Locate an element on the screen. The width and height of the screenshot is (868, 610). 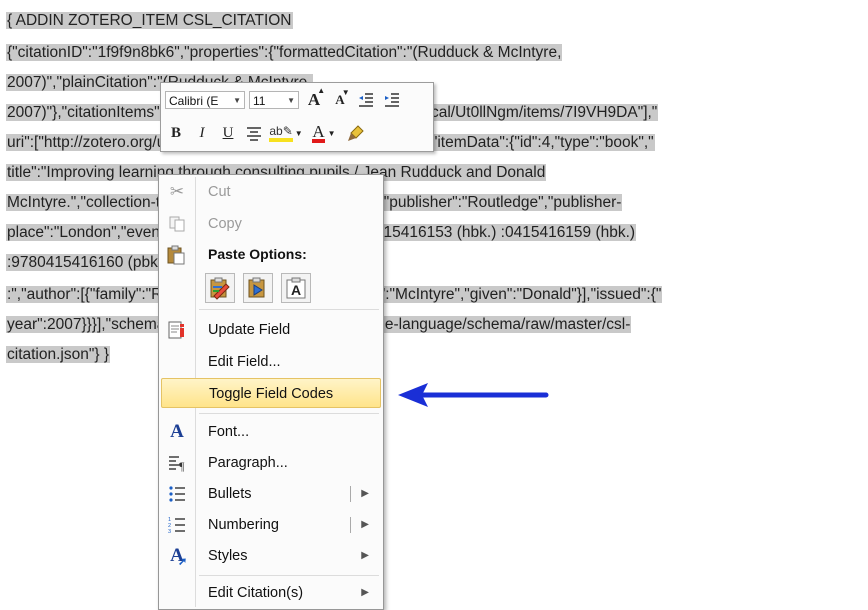
underline-icon: U is located at coordinates (228, 132).